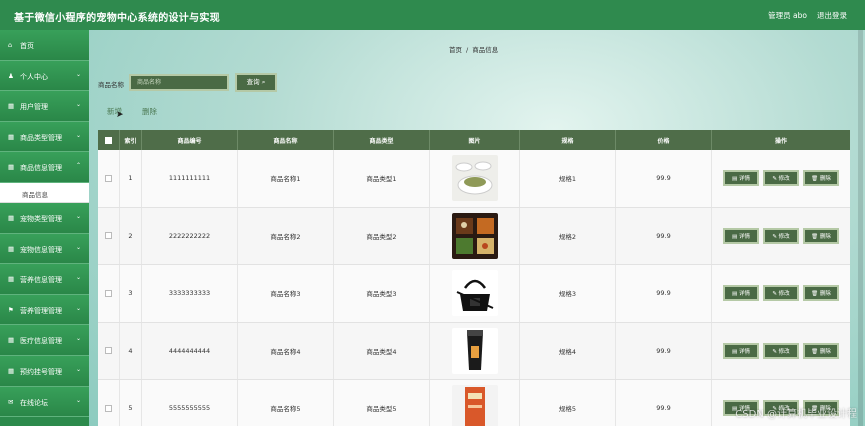 The width and height of the screenshot is (865, 426). I want to click on sidebar-item-forum: ✉ 在线论坛 ⌄, so click(44, 402).